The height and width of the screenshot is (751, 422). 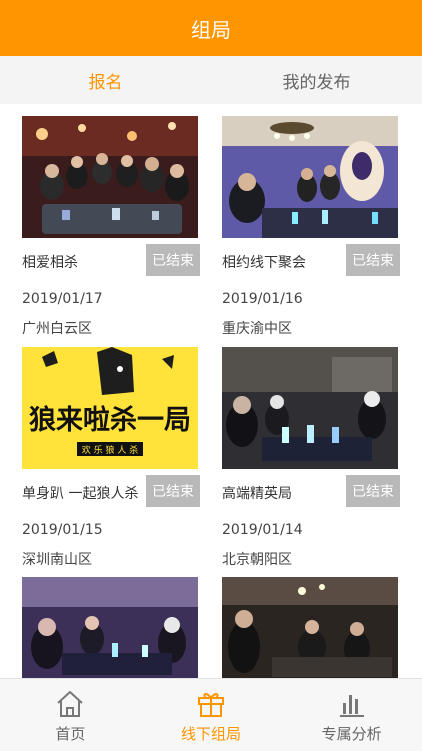 I want to click on home-icon, so click(x=70, y=704).